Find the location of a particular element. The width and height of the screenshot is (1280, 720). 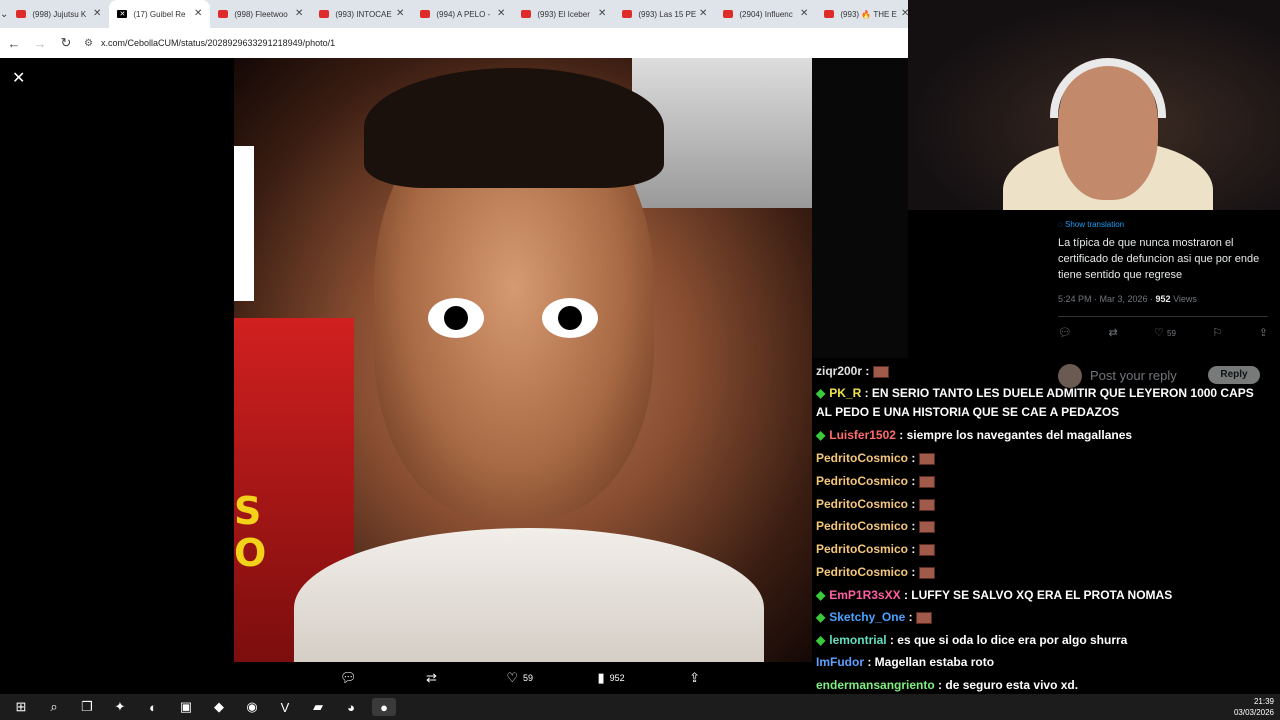

reply-icon: 💬︎ is located at coordinates (1065, 332).